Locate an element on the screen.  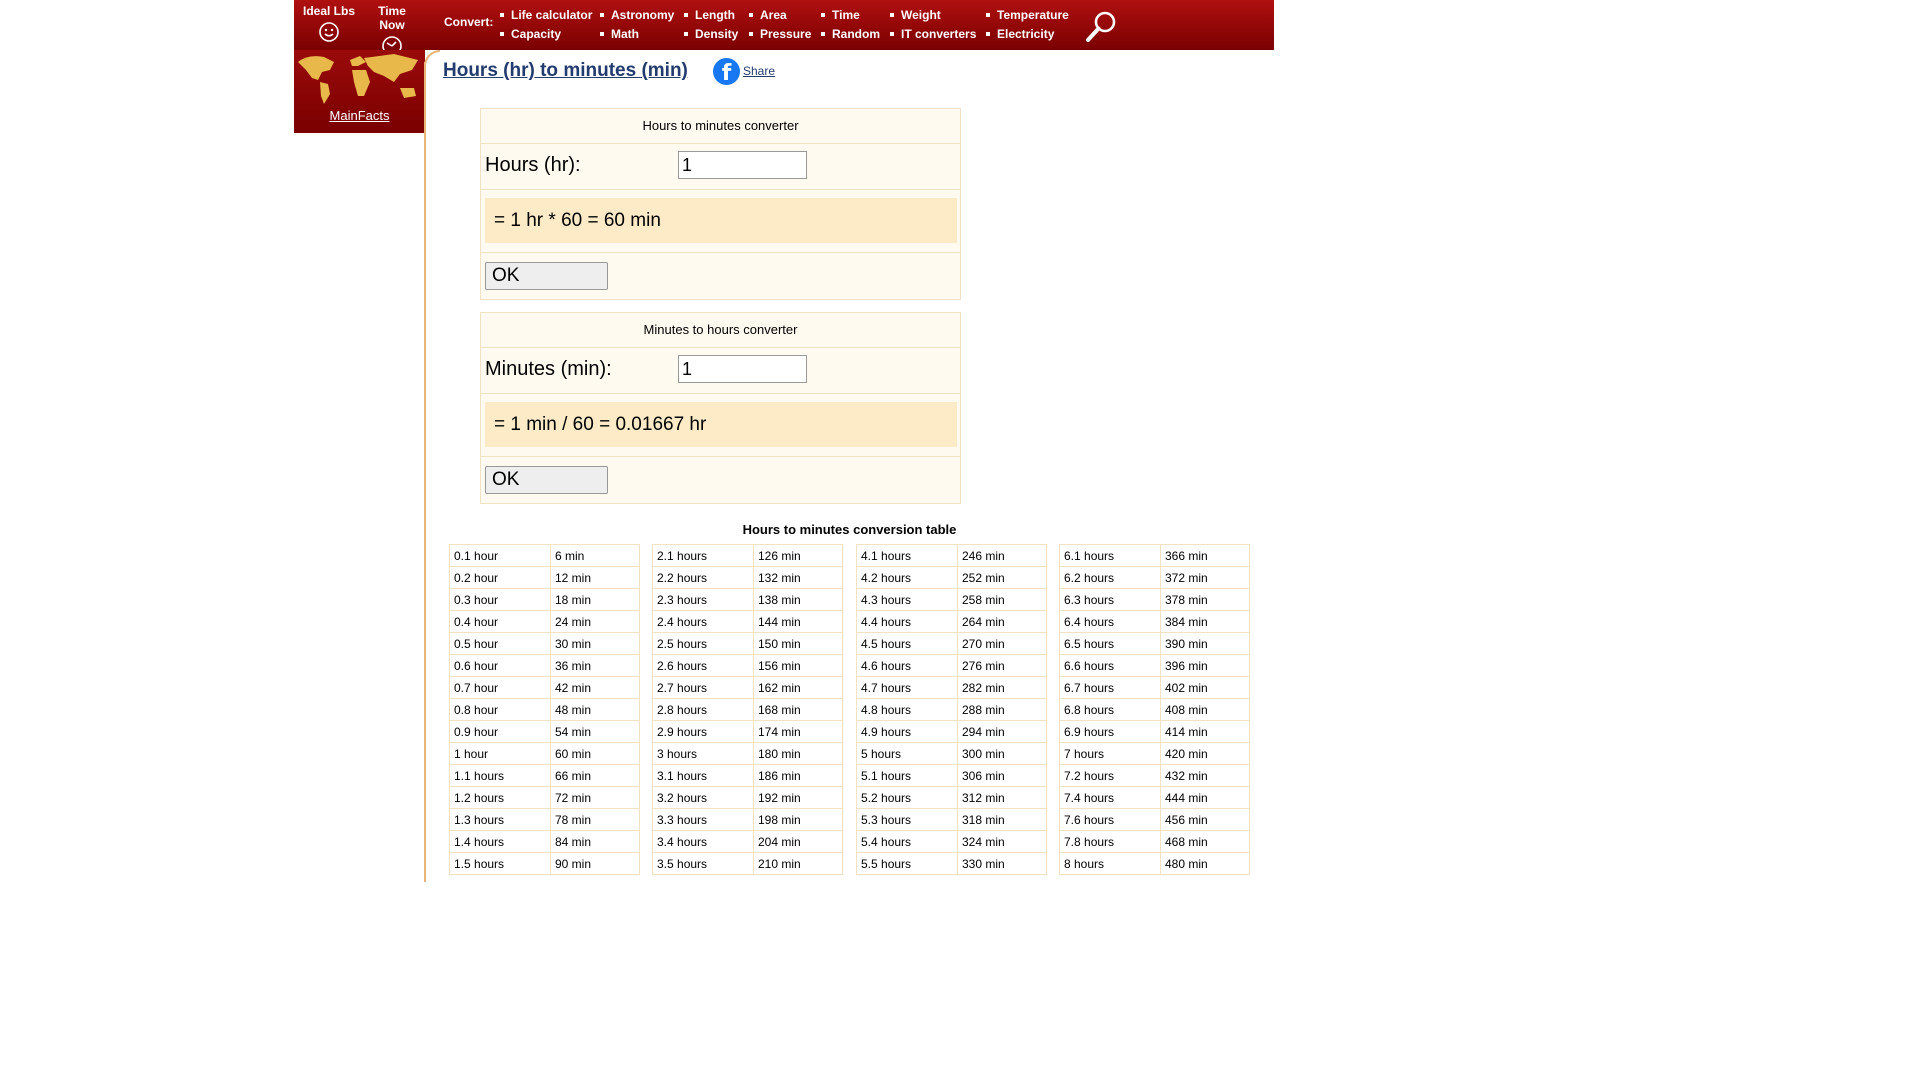
table-row: 0.7 hour 42 min is located at coordinates (544, 687).